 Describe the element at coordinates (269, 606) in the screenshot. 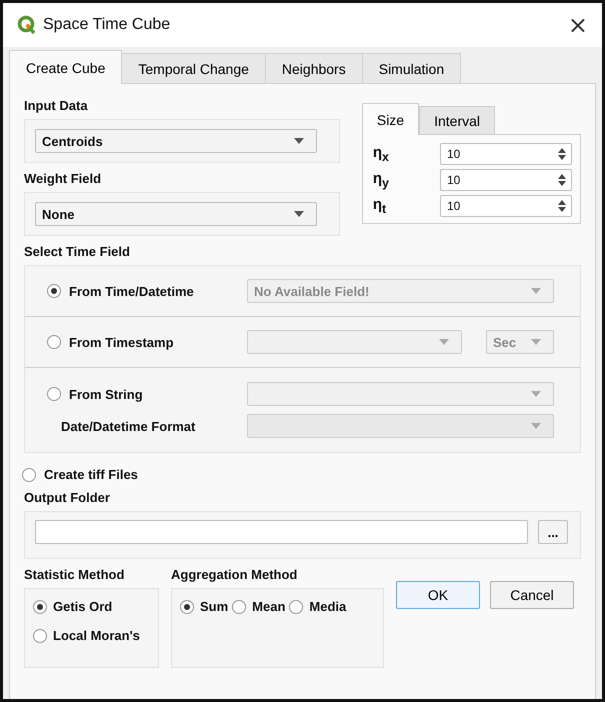

I see `radio-label: Mean` at that location.